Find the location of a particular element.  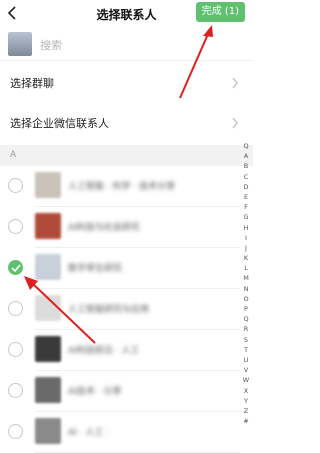

arrow-to-done-button is located at coordinates (196, 62).